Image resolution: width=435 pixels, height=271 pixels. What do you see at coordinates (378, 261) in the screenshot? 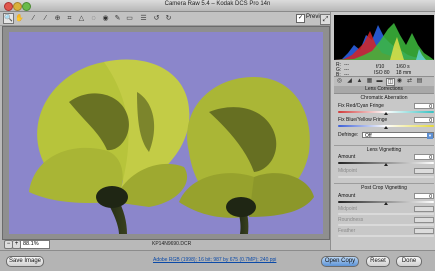
I see `reset-button: Reset` at bounding box center [378, 261].